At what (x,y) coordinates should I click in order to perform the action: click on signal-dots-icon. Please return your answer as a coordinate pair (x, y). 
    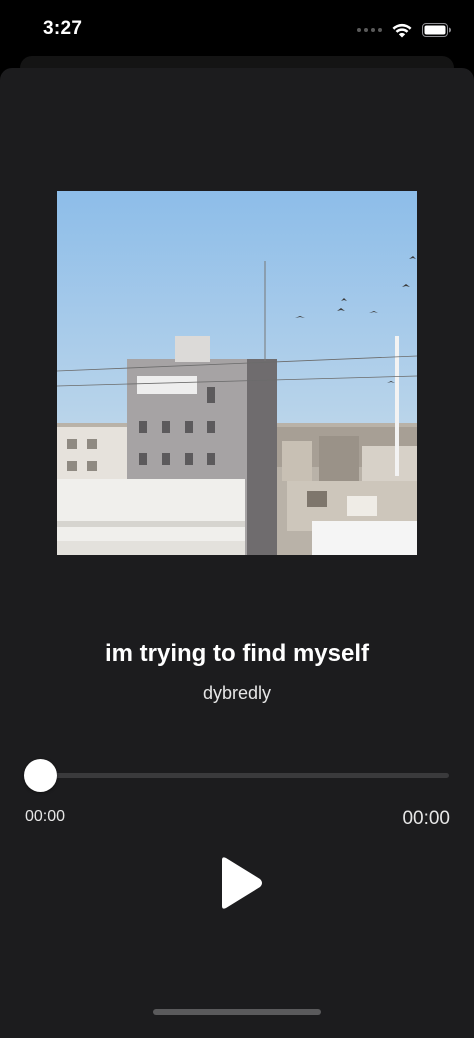
    Looking at the image, I should click on (369, 30).